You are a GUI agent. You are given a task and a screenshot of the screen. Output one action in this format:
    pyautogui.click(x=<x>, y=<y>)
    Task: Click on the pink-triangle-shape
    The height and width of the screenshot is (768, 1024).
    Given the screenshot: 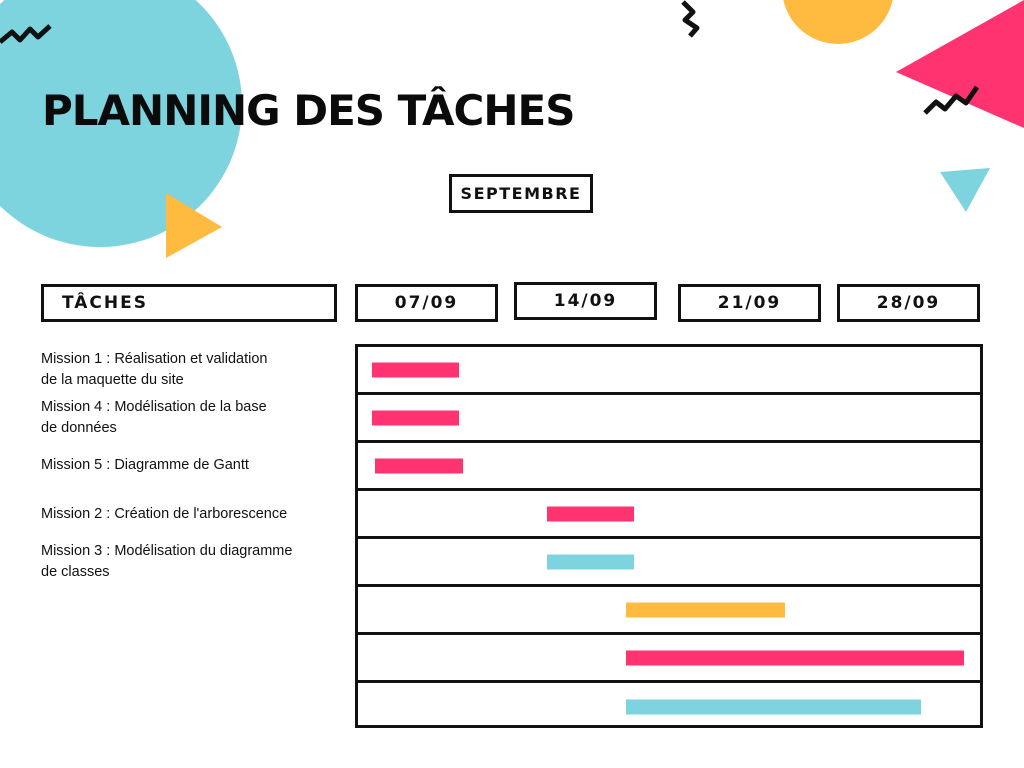 What is the action you would take?
    pyautogui.click(x=960, y=64)
    